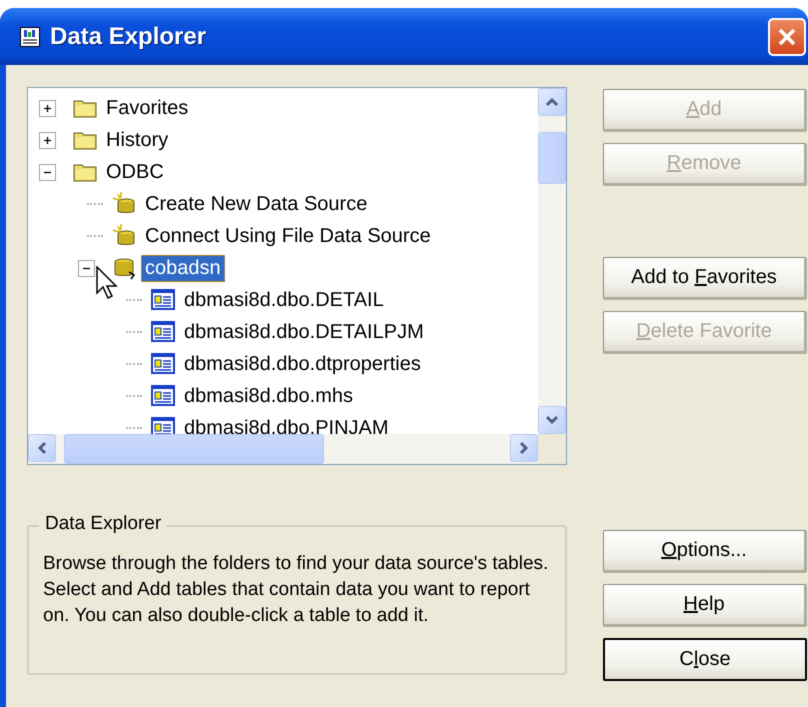  I want to click on tree-item: Create New Data Source, so click(256, 204).